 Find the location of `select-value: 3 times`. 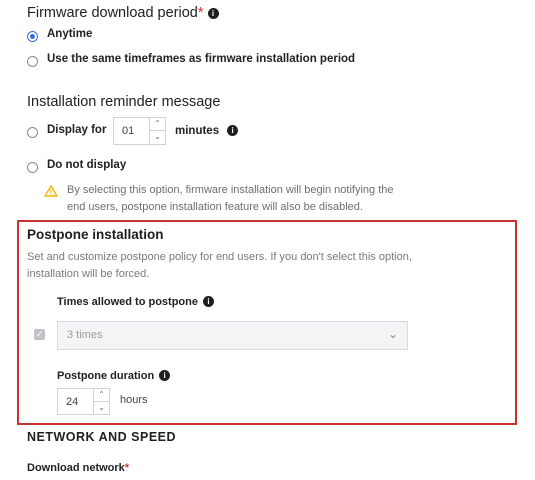

select-value: 3 times is located at coordinates (85, 335).